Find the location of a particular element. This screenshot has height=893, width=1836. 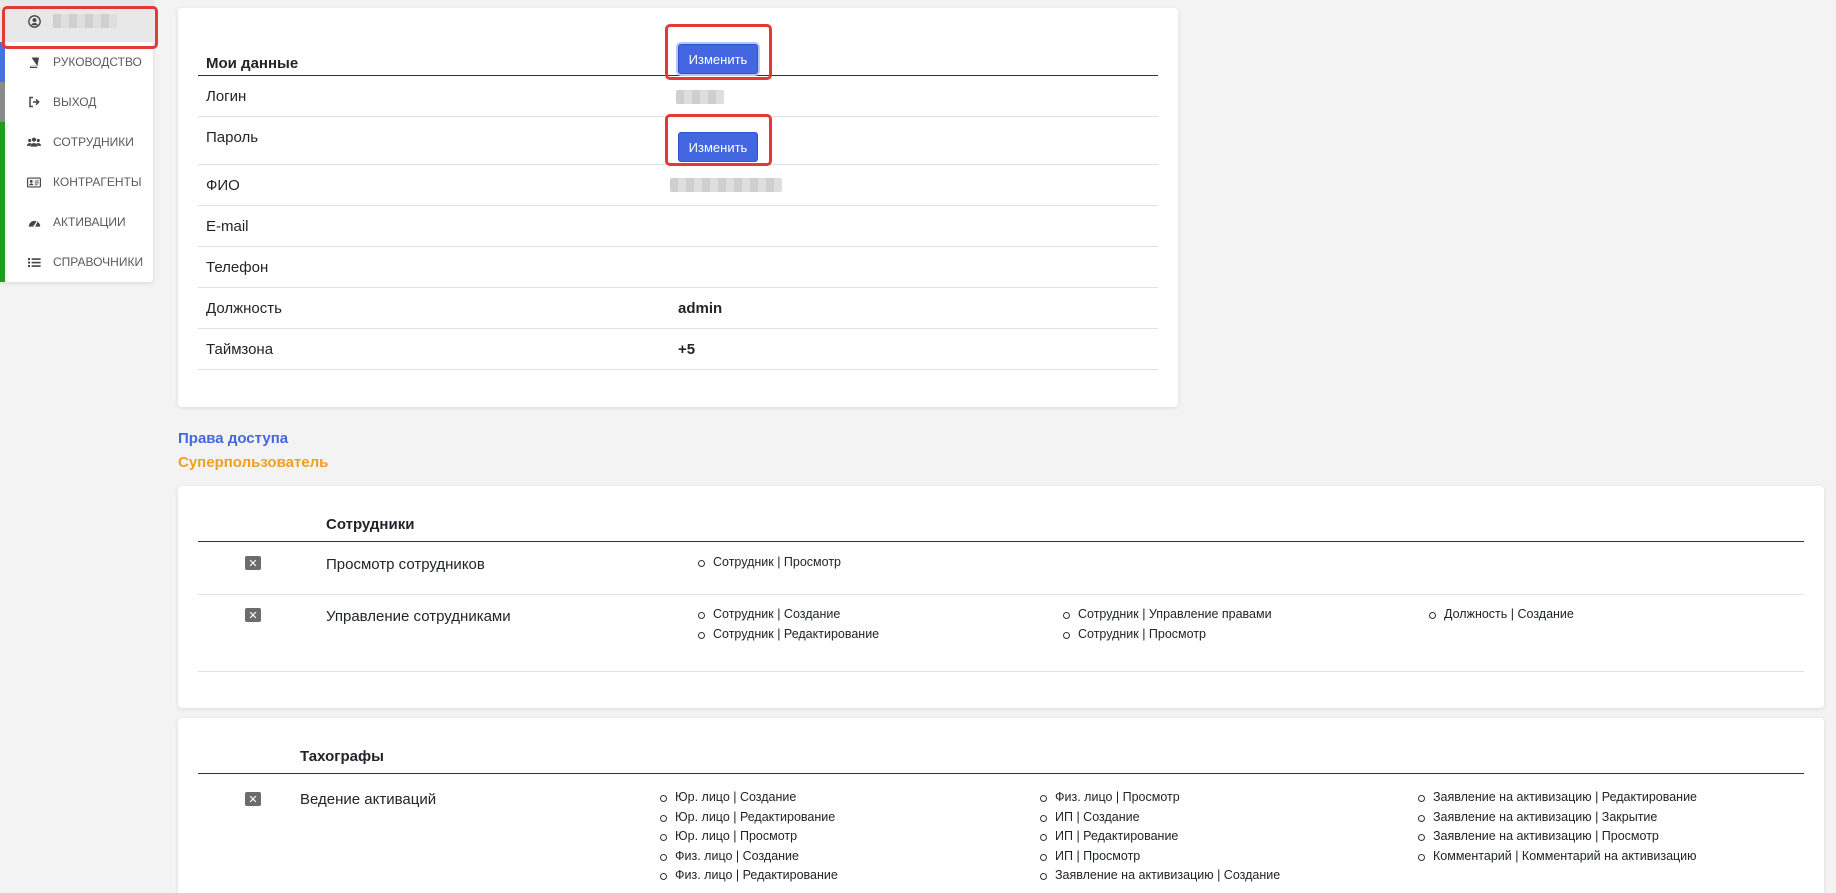

id-card-icon is located at coordinates (34, 182).